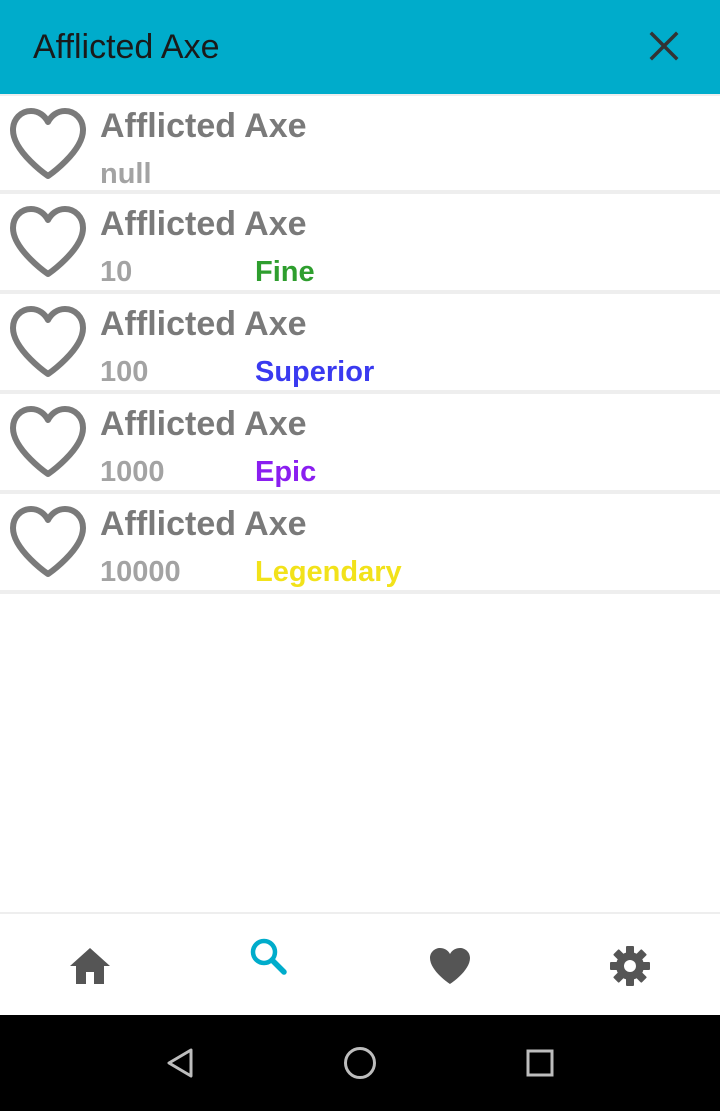  What do you see at coordinates (124, 372) in the screenshot?
I see `item-value: 100` at bounding box center [124, 372].